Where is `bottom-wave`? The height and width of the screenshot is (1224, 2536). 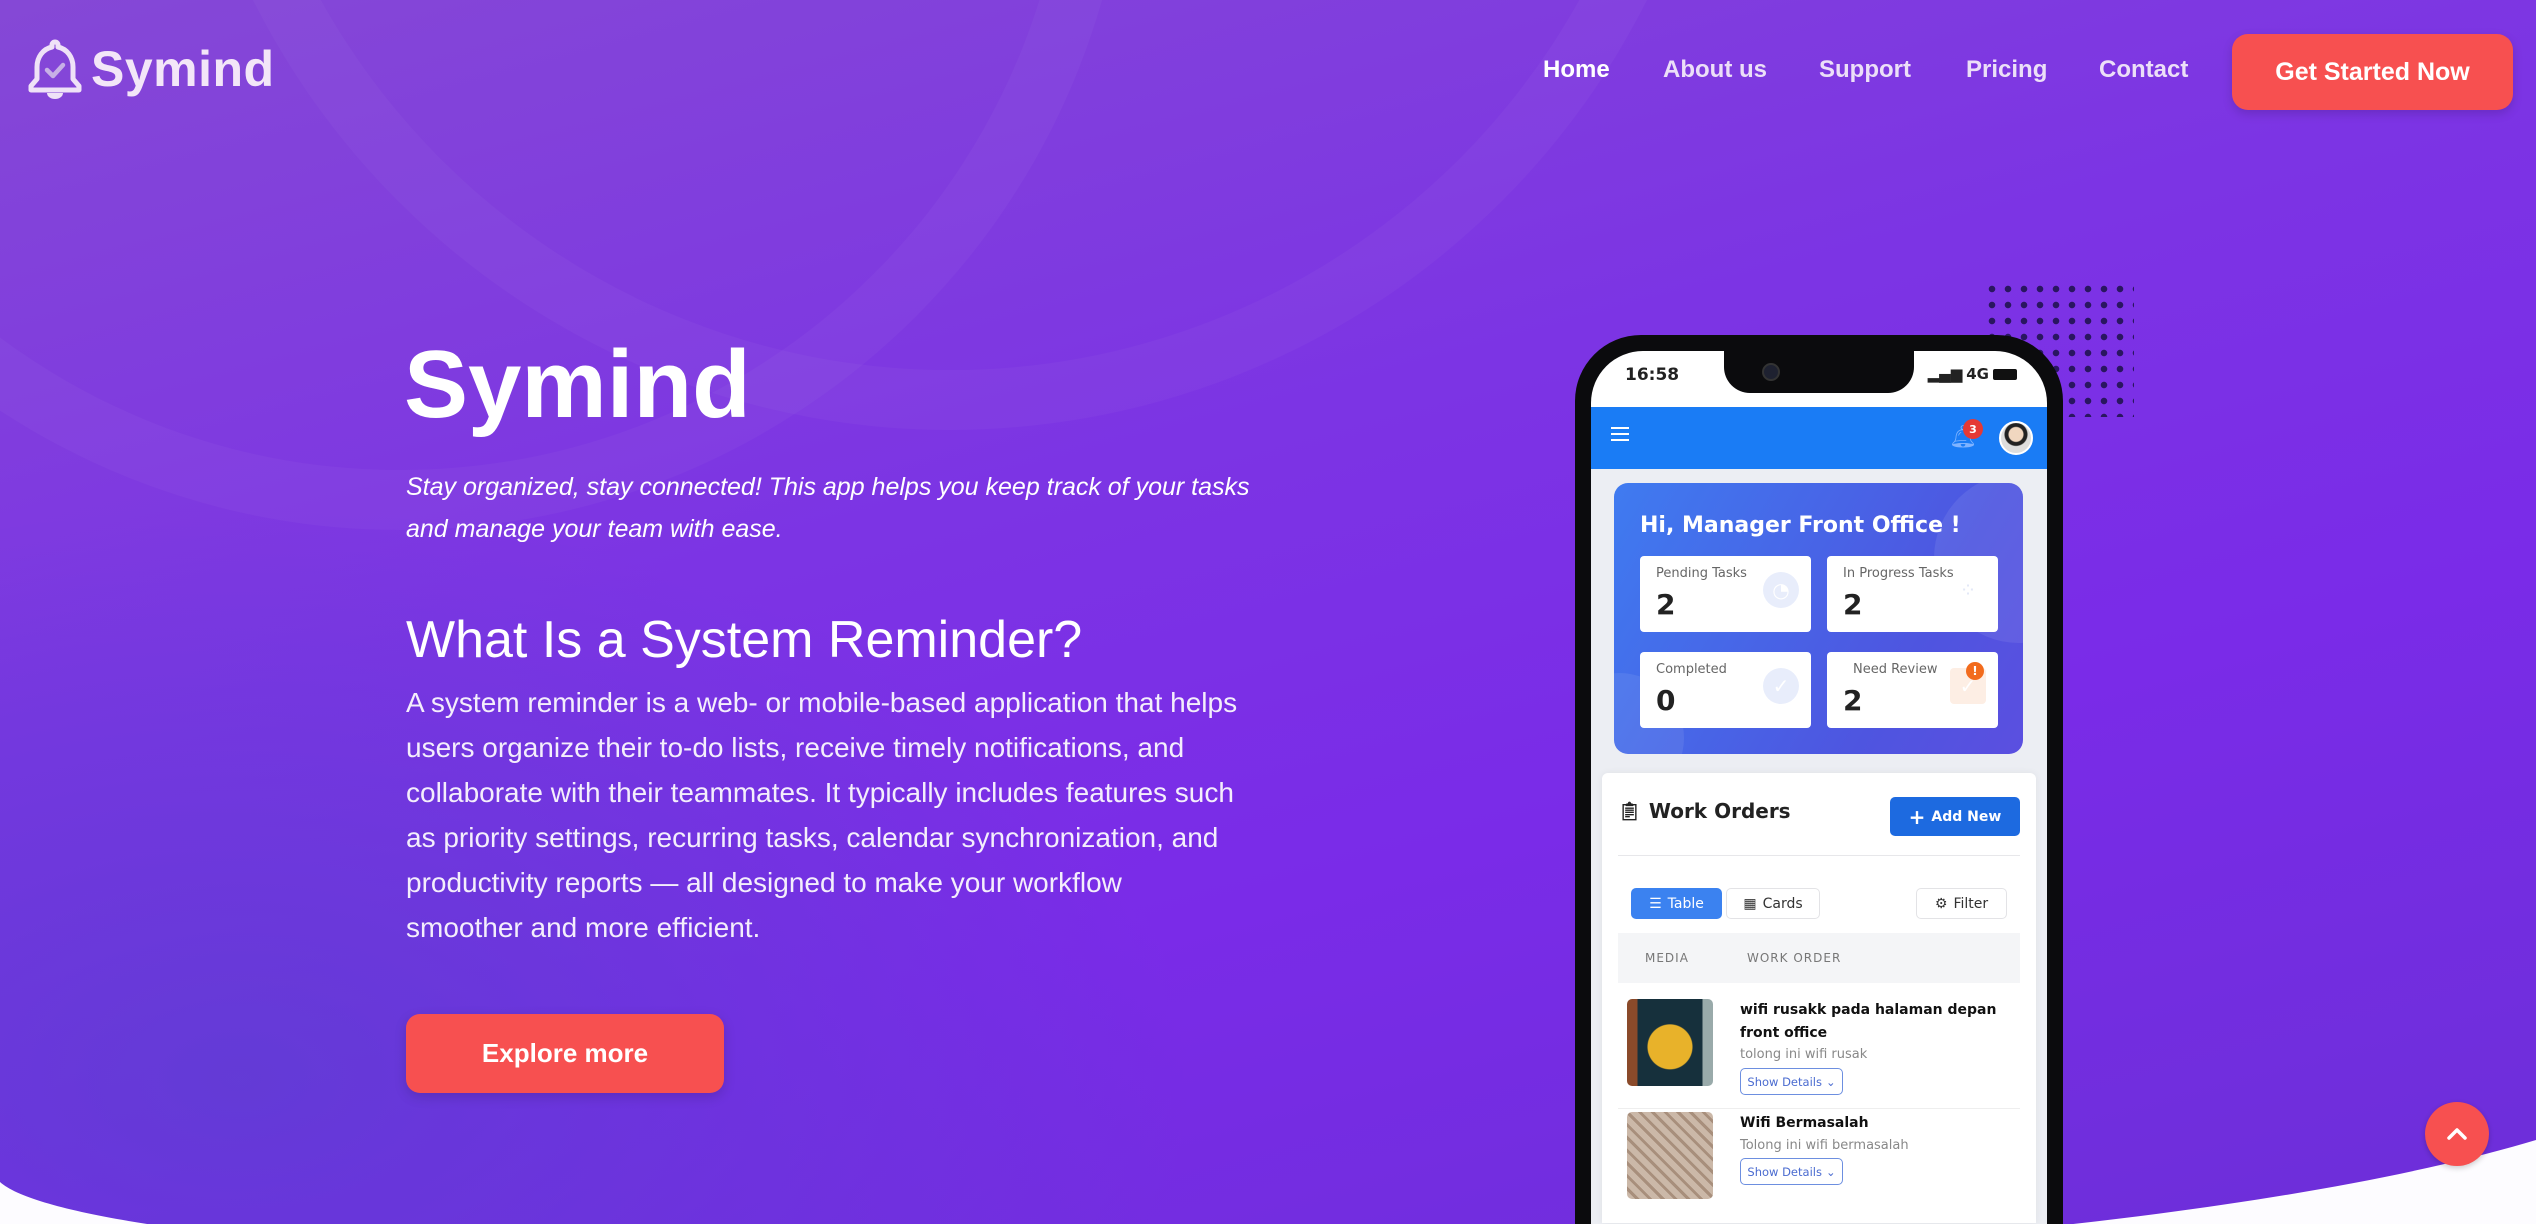
bottom-wave is located at coordinates (1268, 1182).